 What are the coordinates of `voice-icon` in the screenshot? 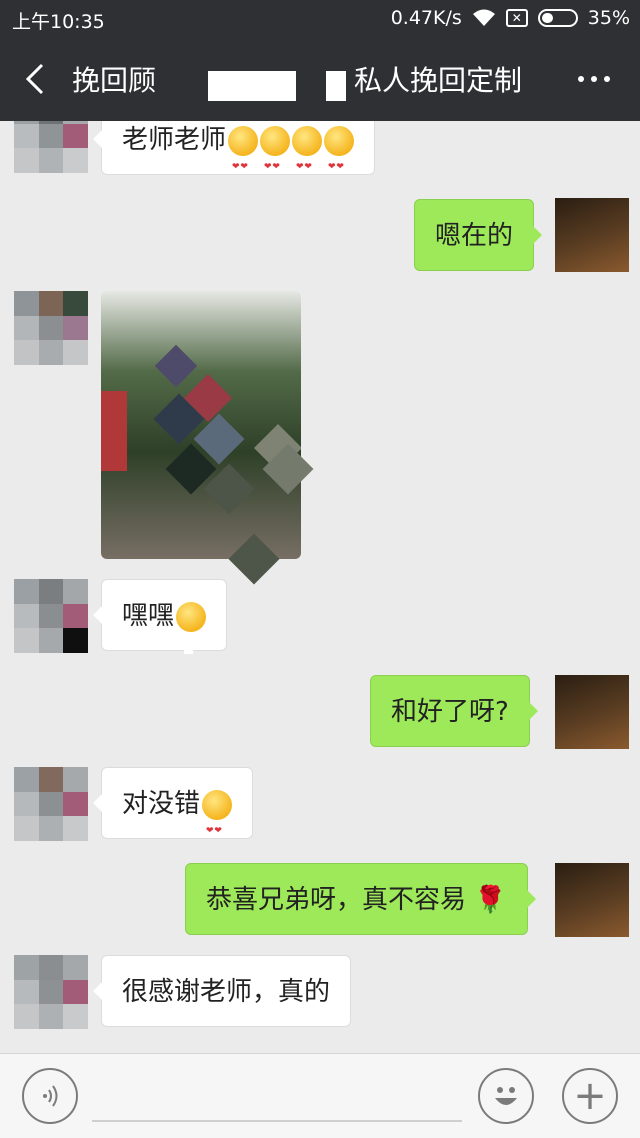 It's located at (50, 1096).